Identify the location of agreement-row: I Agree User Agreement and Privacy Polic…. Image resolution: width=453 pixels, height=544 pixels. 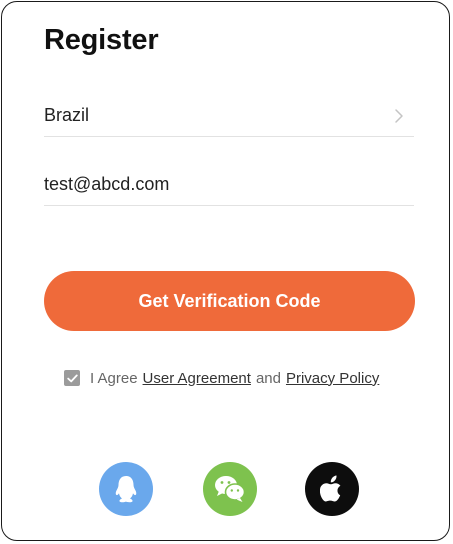
(221, 378).